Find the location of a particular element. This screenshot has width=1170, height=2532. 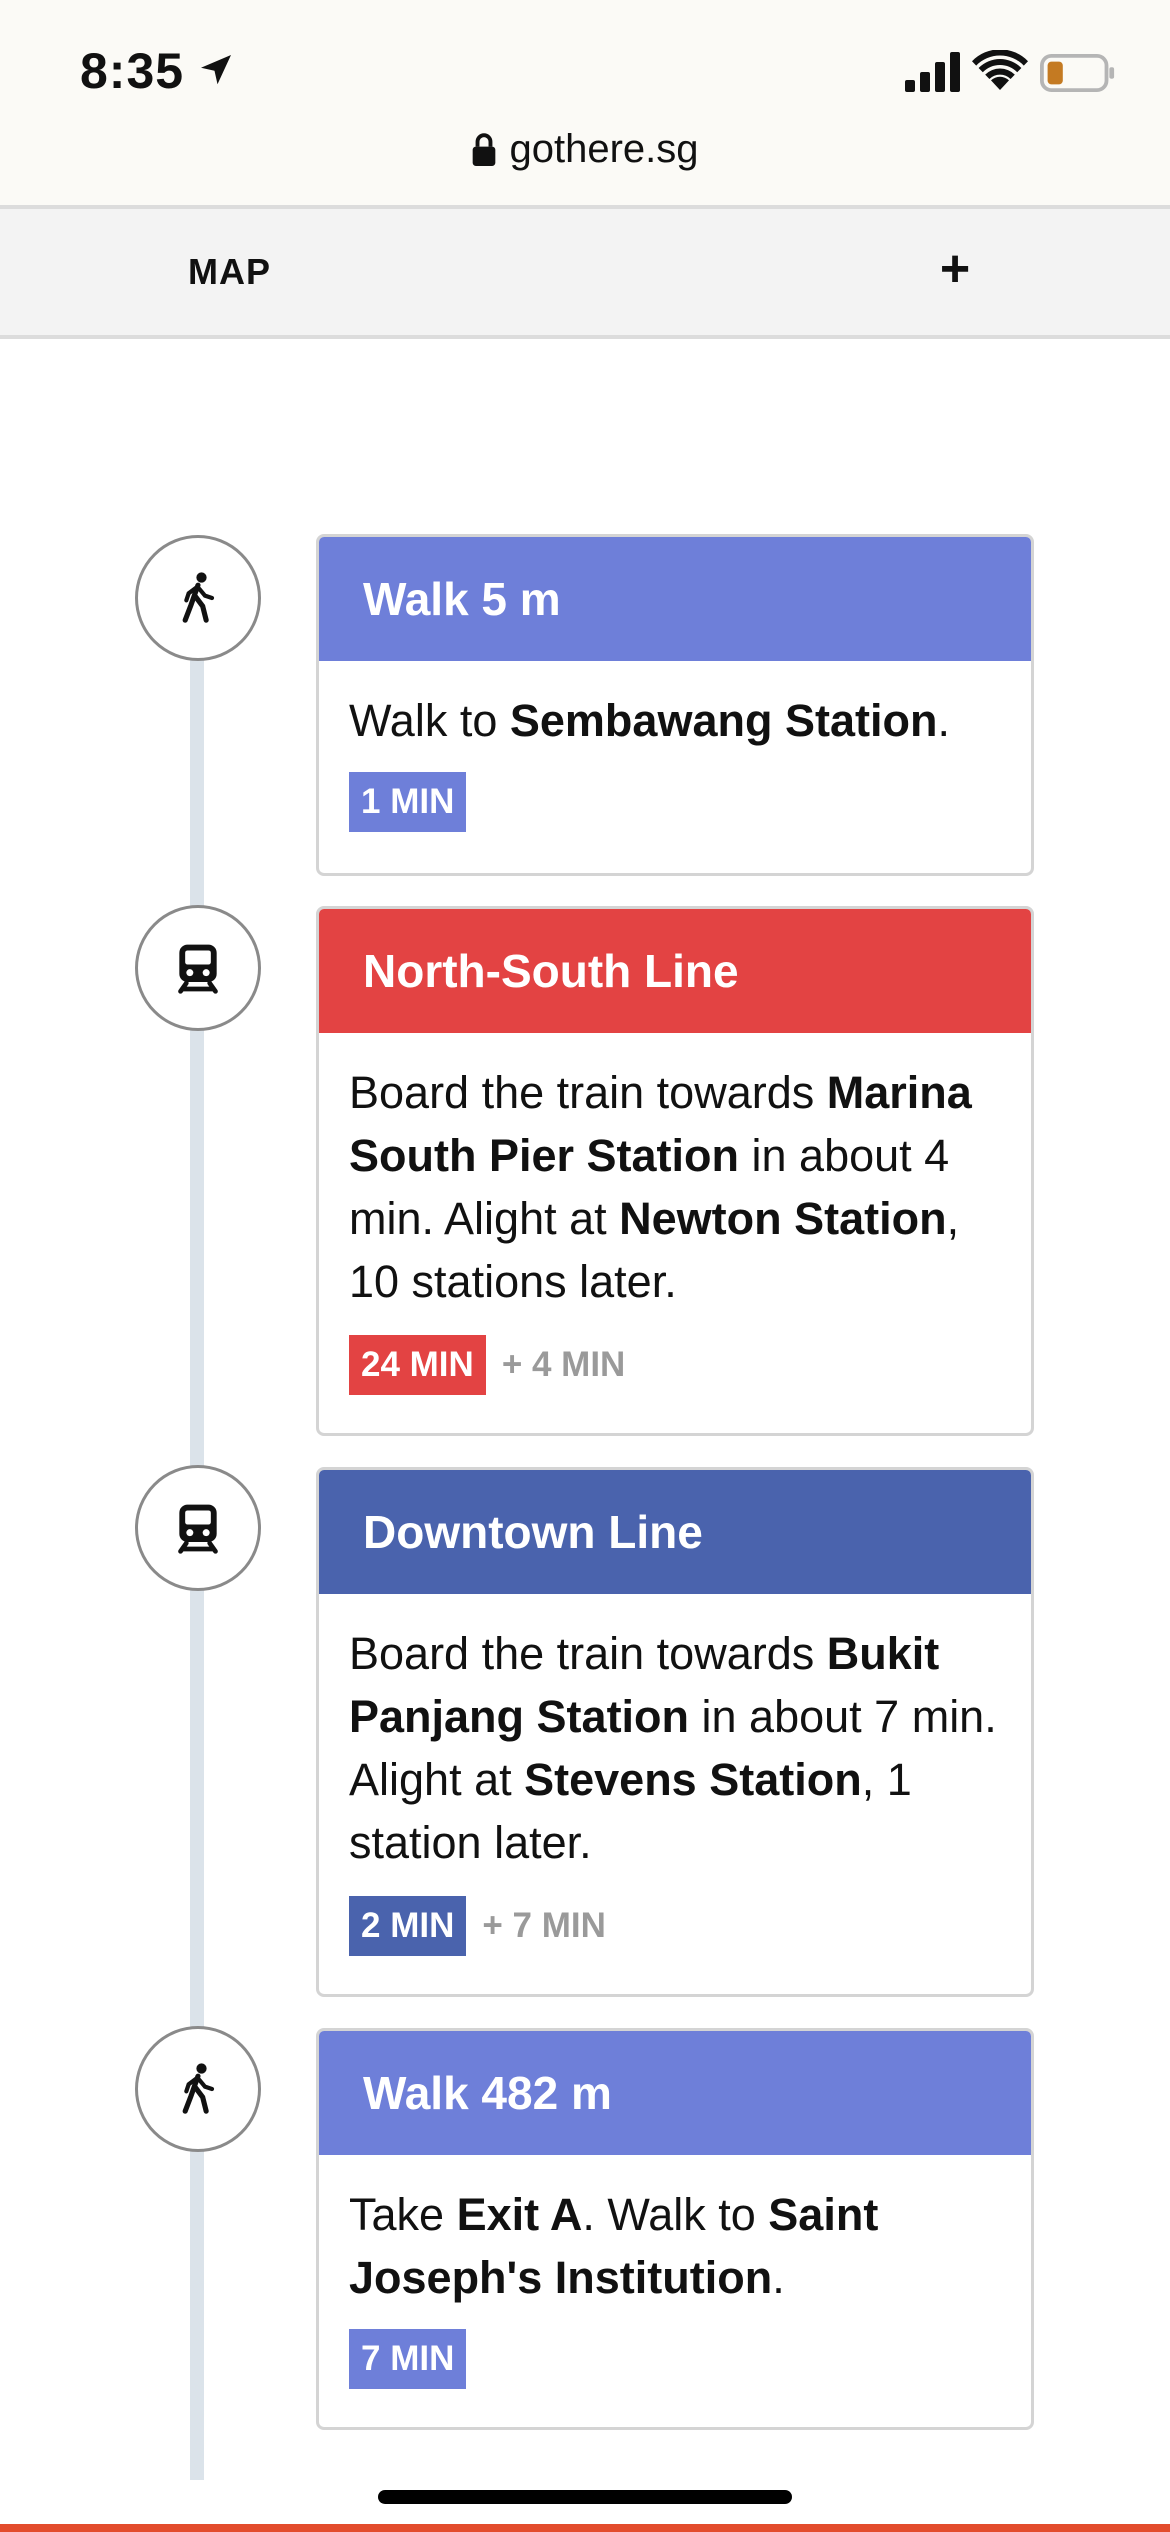

step-title: Downtown Line is located at coordinates (533, 1532).